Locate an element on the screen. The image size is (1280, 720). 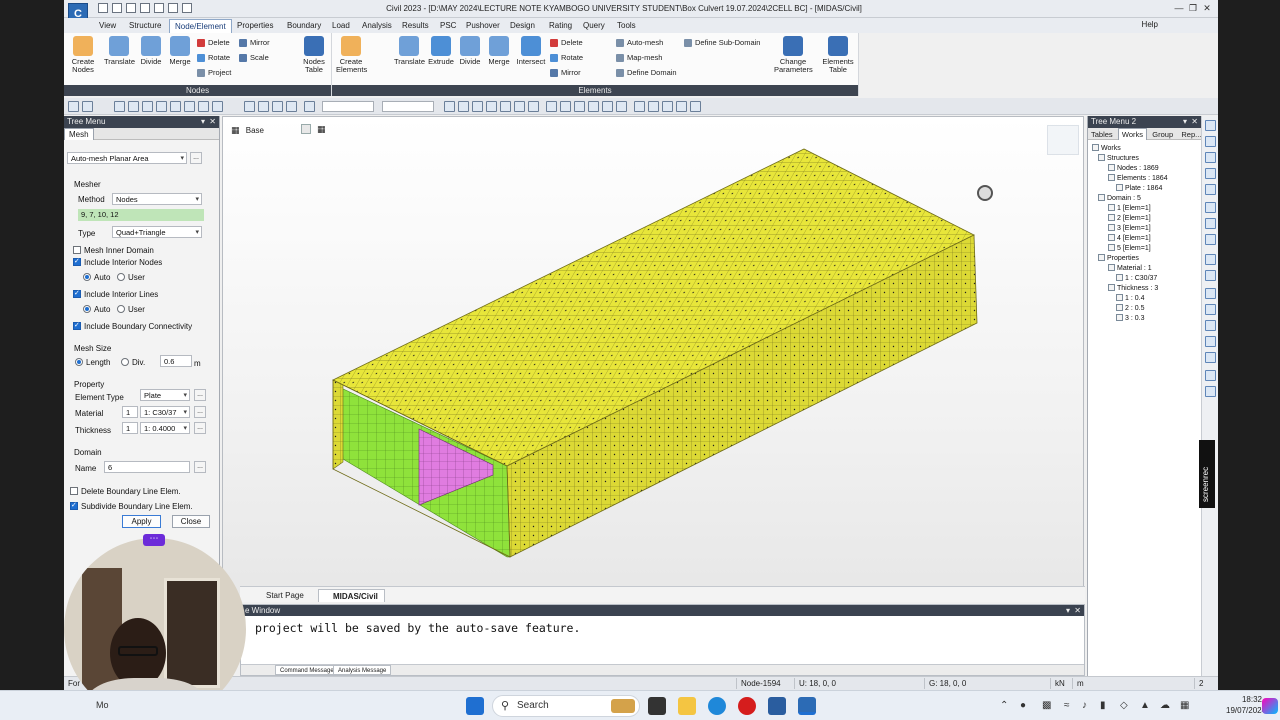
force-unit-select: kN is located at coordinates (1060, 683).